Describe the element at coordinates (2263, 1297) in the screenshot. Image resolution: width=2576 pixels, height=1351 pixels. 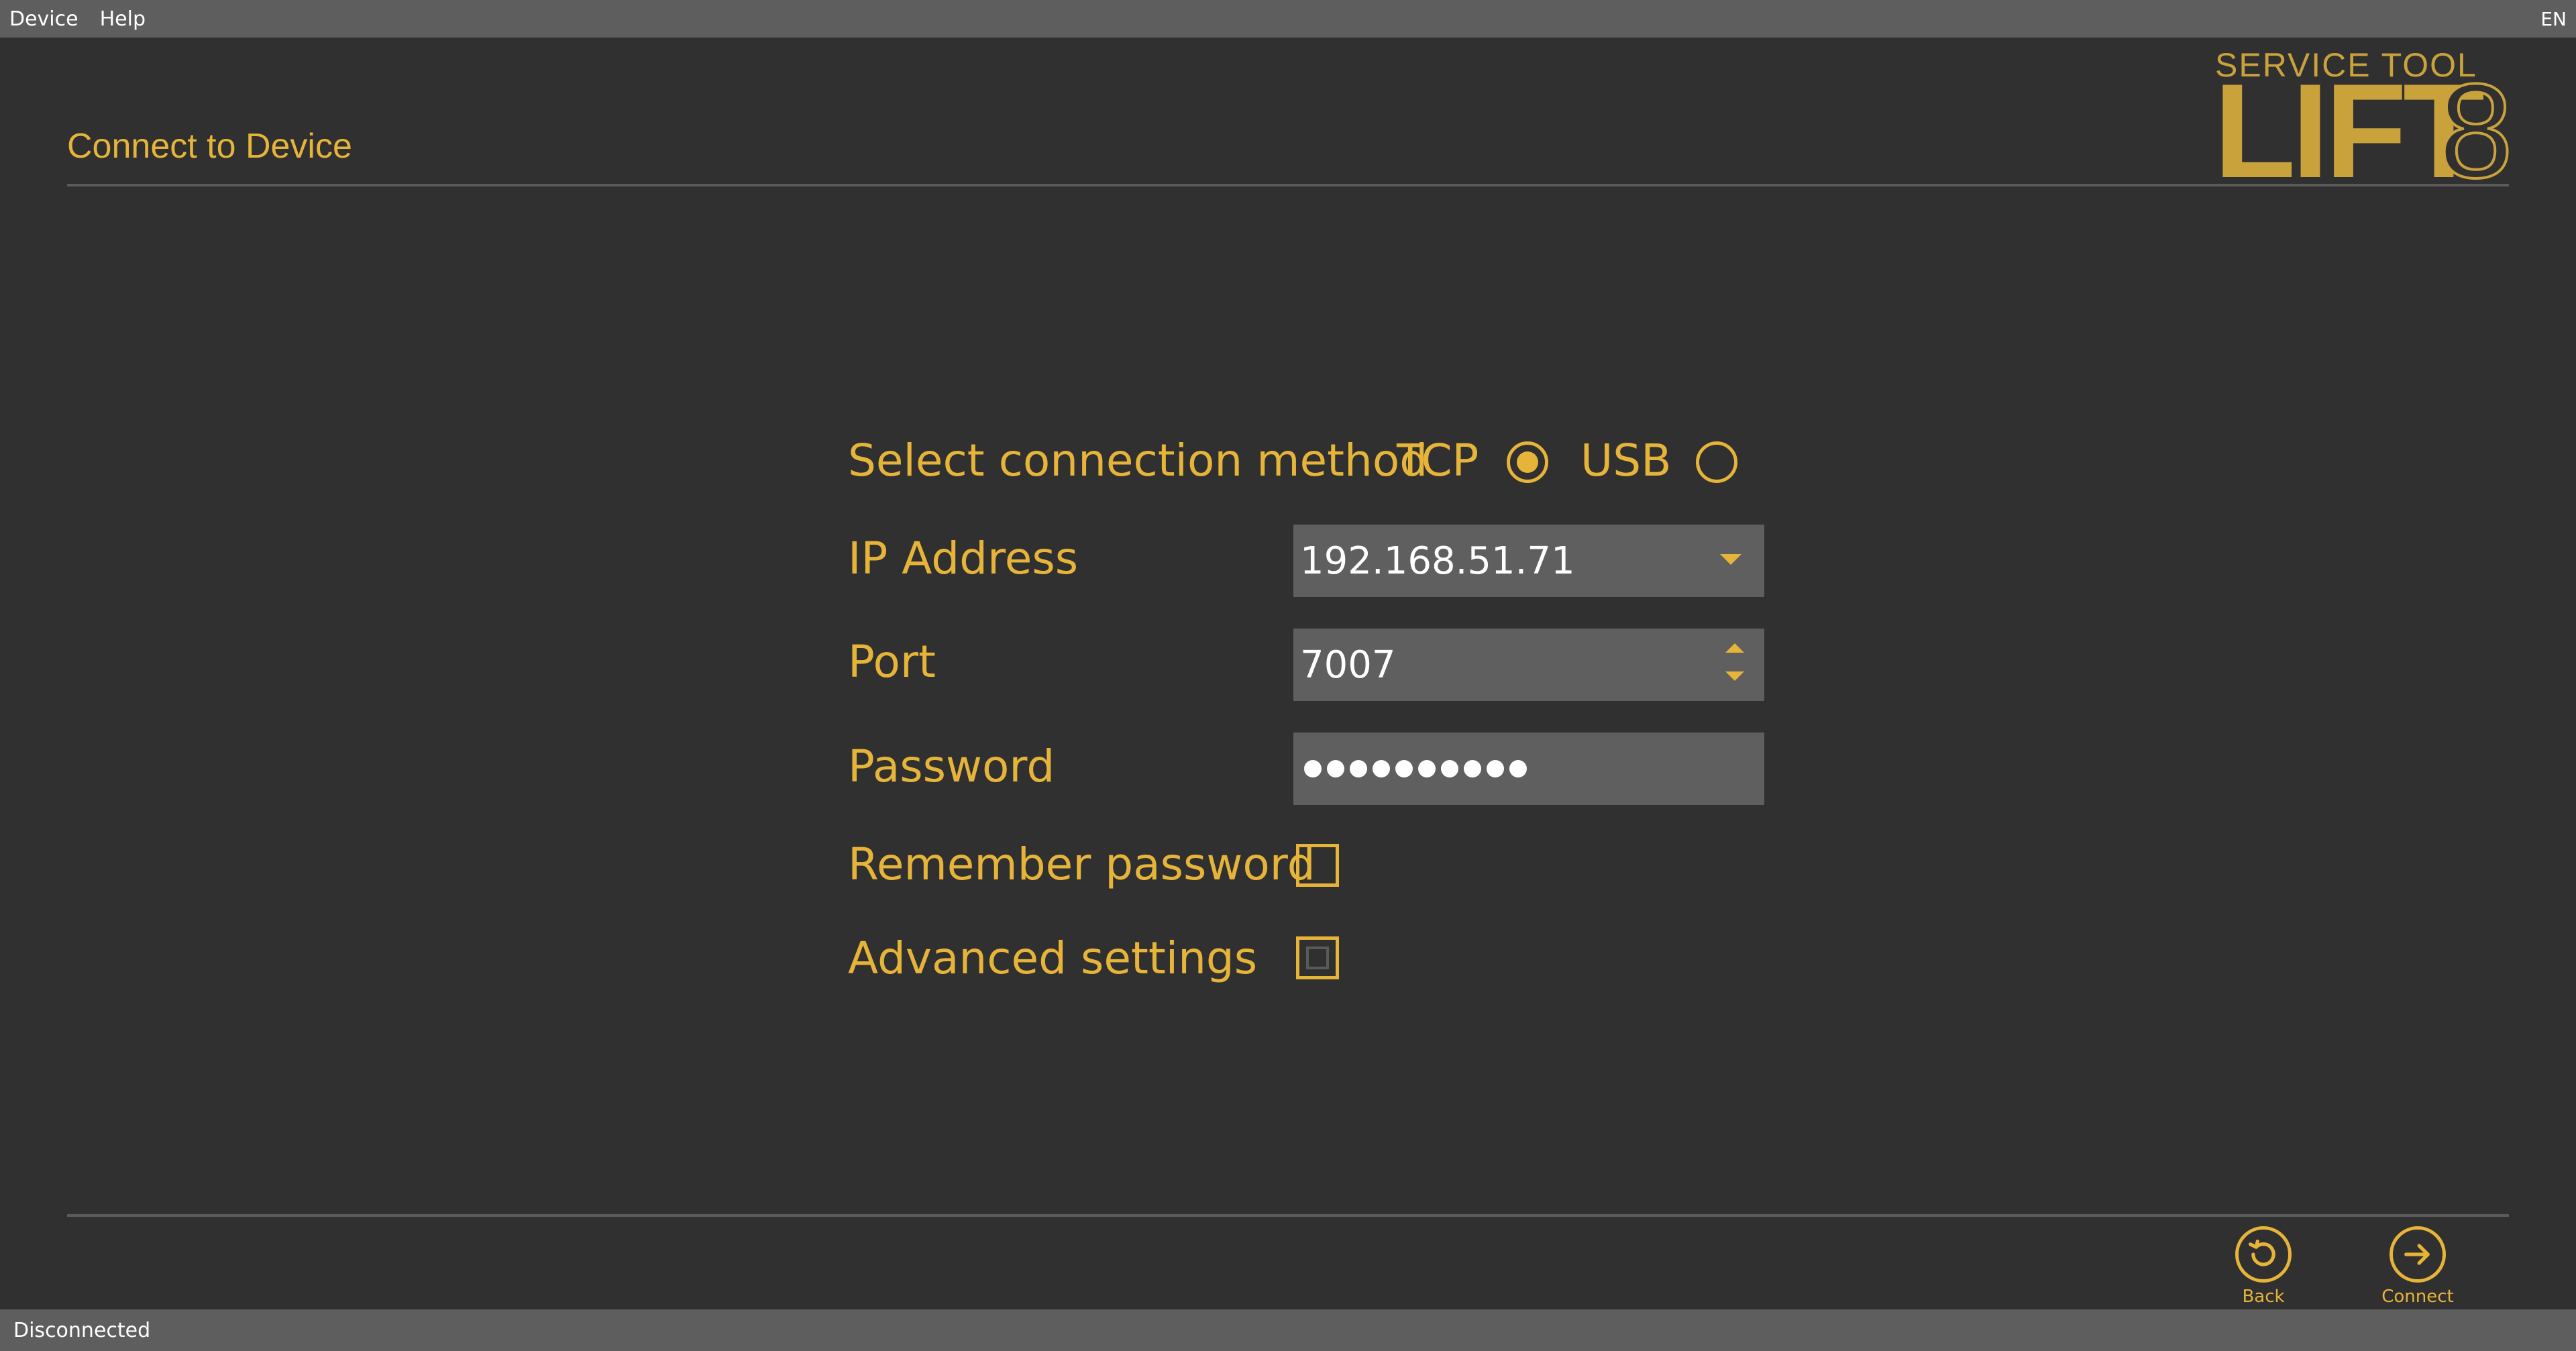
I see `back-label: Back` at that location.